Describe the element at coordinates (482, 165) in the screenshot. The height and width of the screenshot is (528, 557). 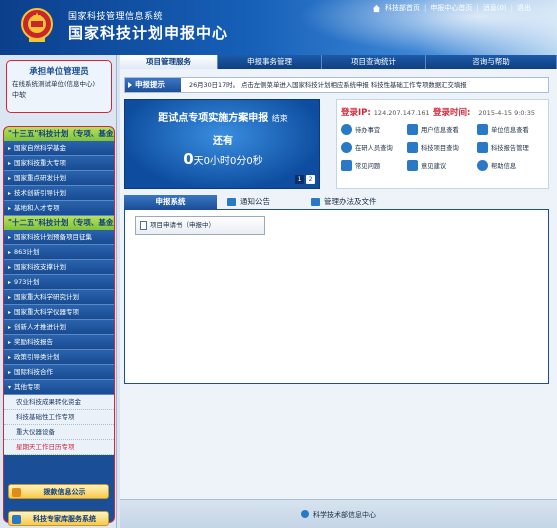
I see `info-icon` at that location.